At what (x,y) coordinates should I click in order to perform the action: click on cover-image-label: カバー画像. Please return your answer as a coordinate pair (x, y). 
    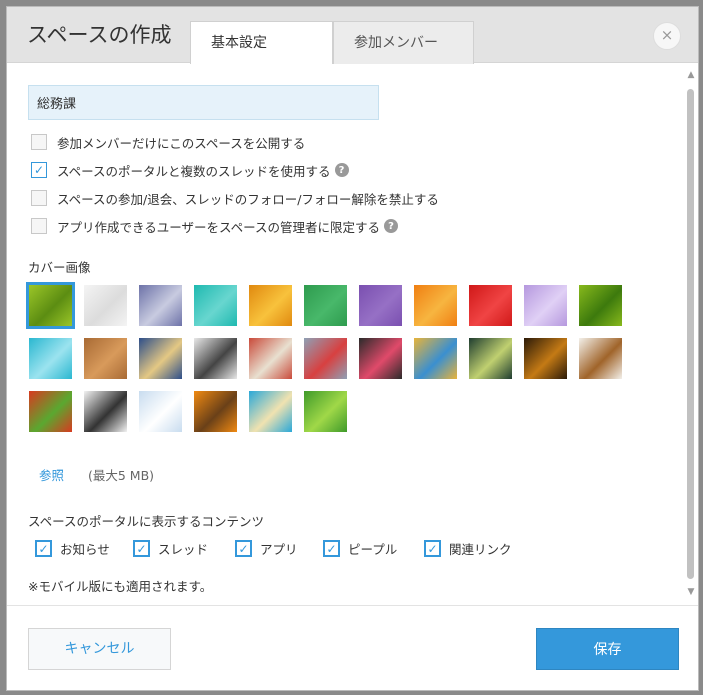
    Looking at the image, I should click on (59, 267).